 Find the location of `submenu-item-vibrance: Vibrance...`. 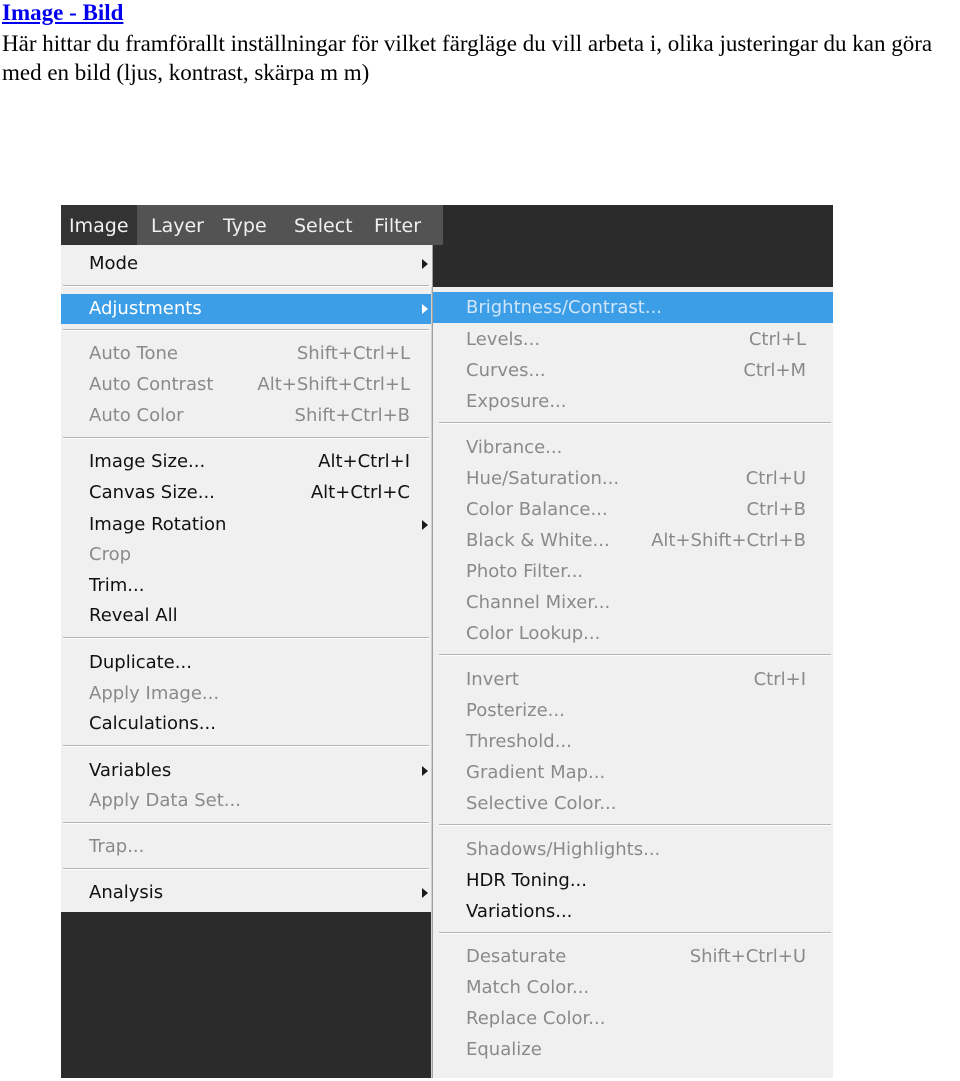

submenu-item-vibrance: Vibrance... is located at coordinates (633, 447).